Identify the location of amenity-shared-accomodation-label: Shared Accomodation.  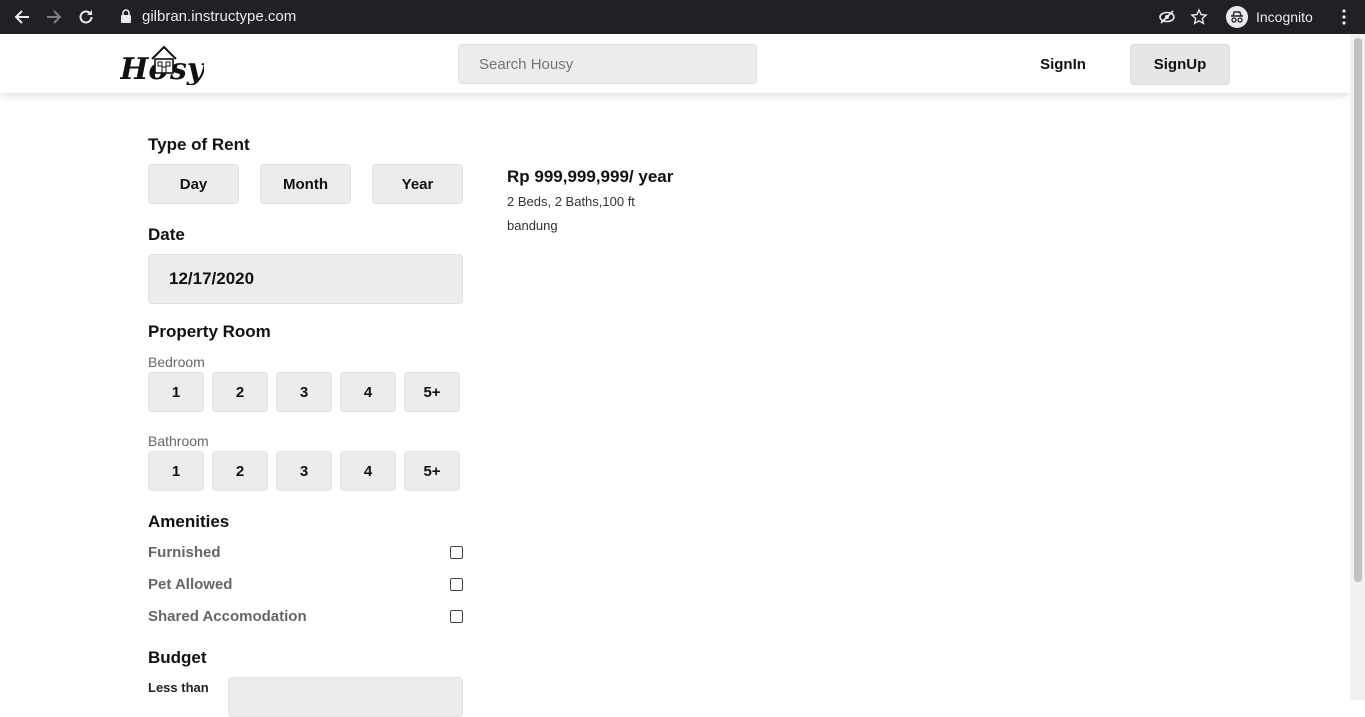
(227, 616).